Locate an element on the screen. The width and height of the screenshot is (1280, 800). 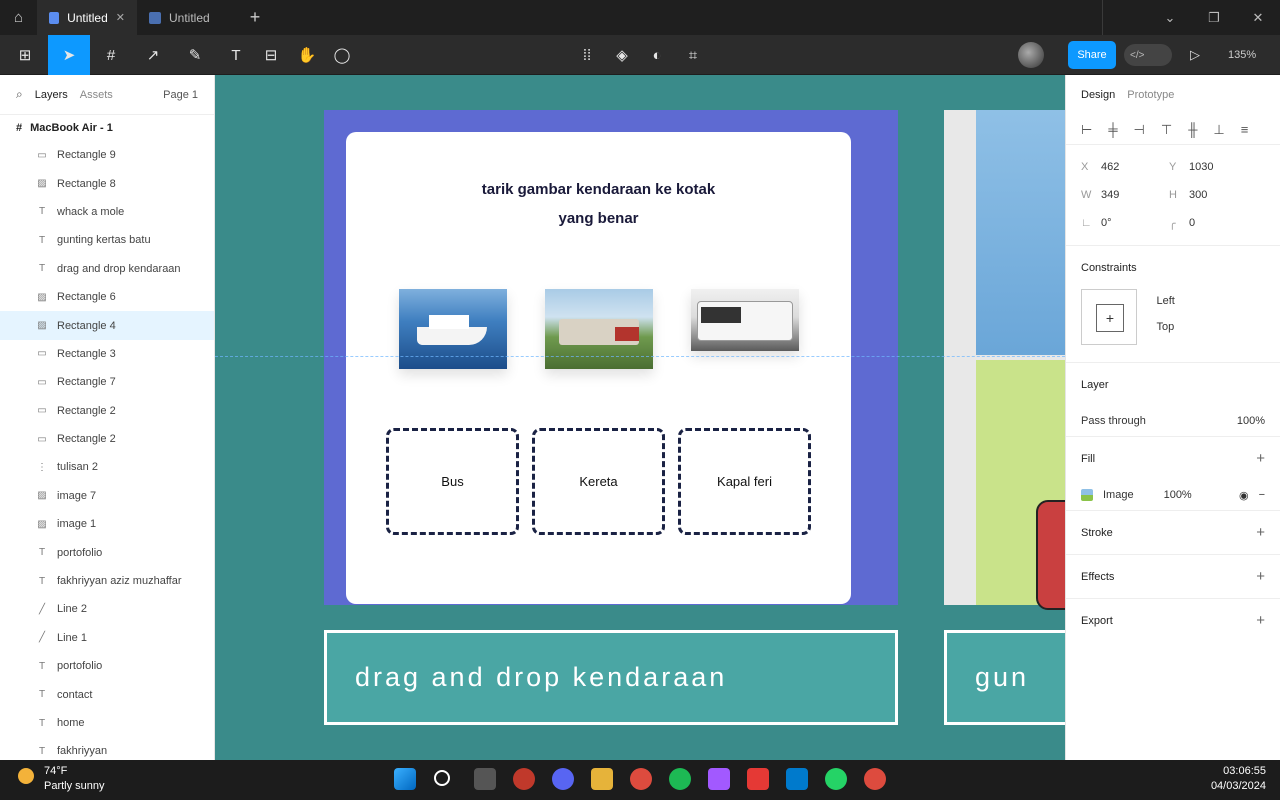
radius-input: 0 is located at coordinates (1192, 223).